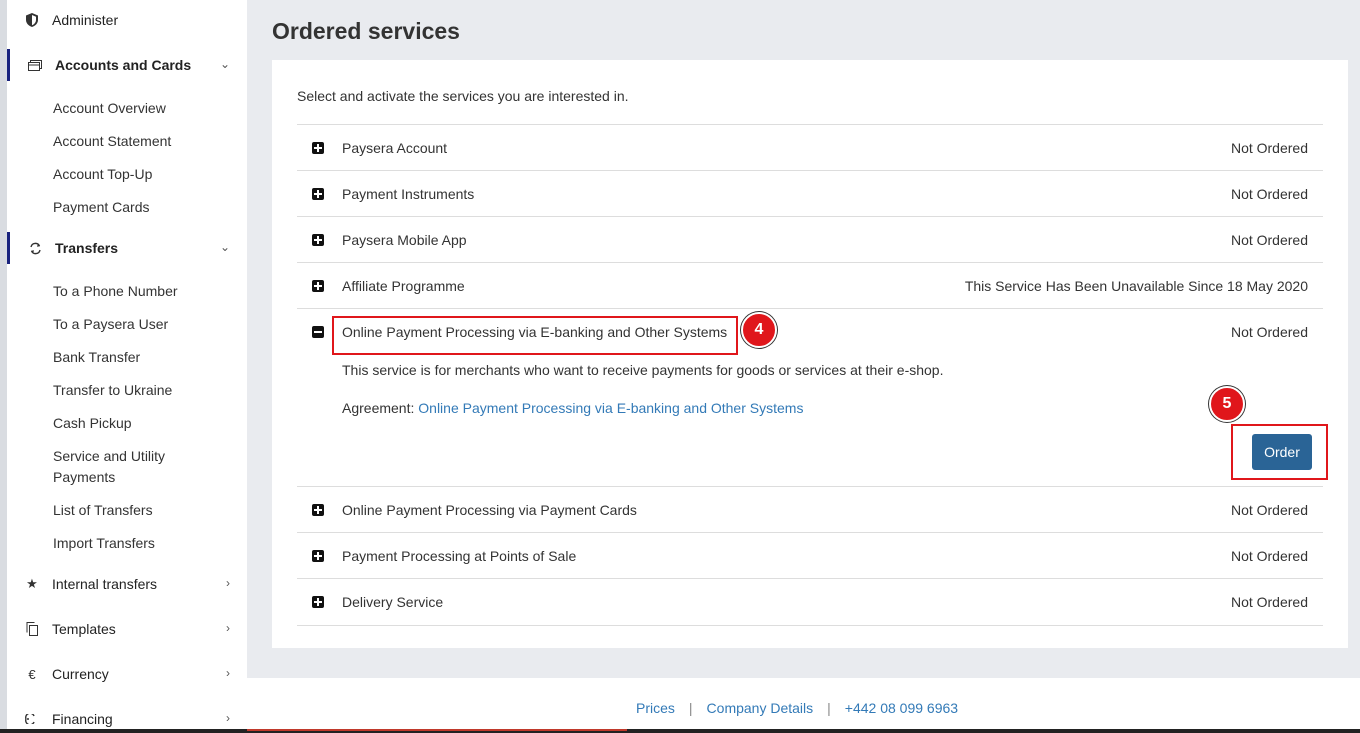 The image size is (1360, 733). What do you see at coordinates (143, 141) in the screenshot?
I see `sidebar-subitem-account-statement: Account Statement` at bounding box center [143, 141].